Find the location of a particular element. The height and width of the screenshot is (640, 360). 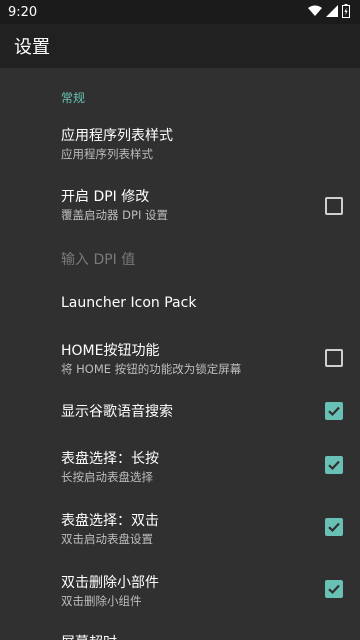

status-icons is located at coordinates (329, 11).